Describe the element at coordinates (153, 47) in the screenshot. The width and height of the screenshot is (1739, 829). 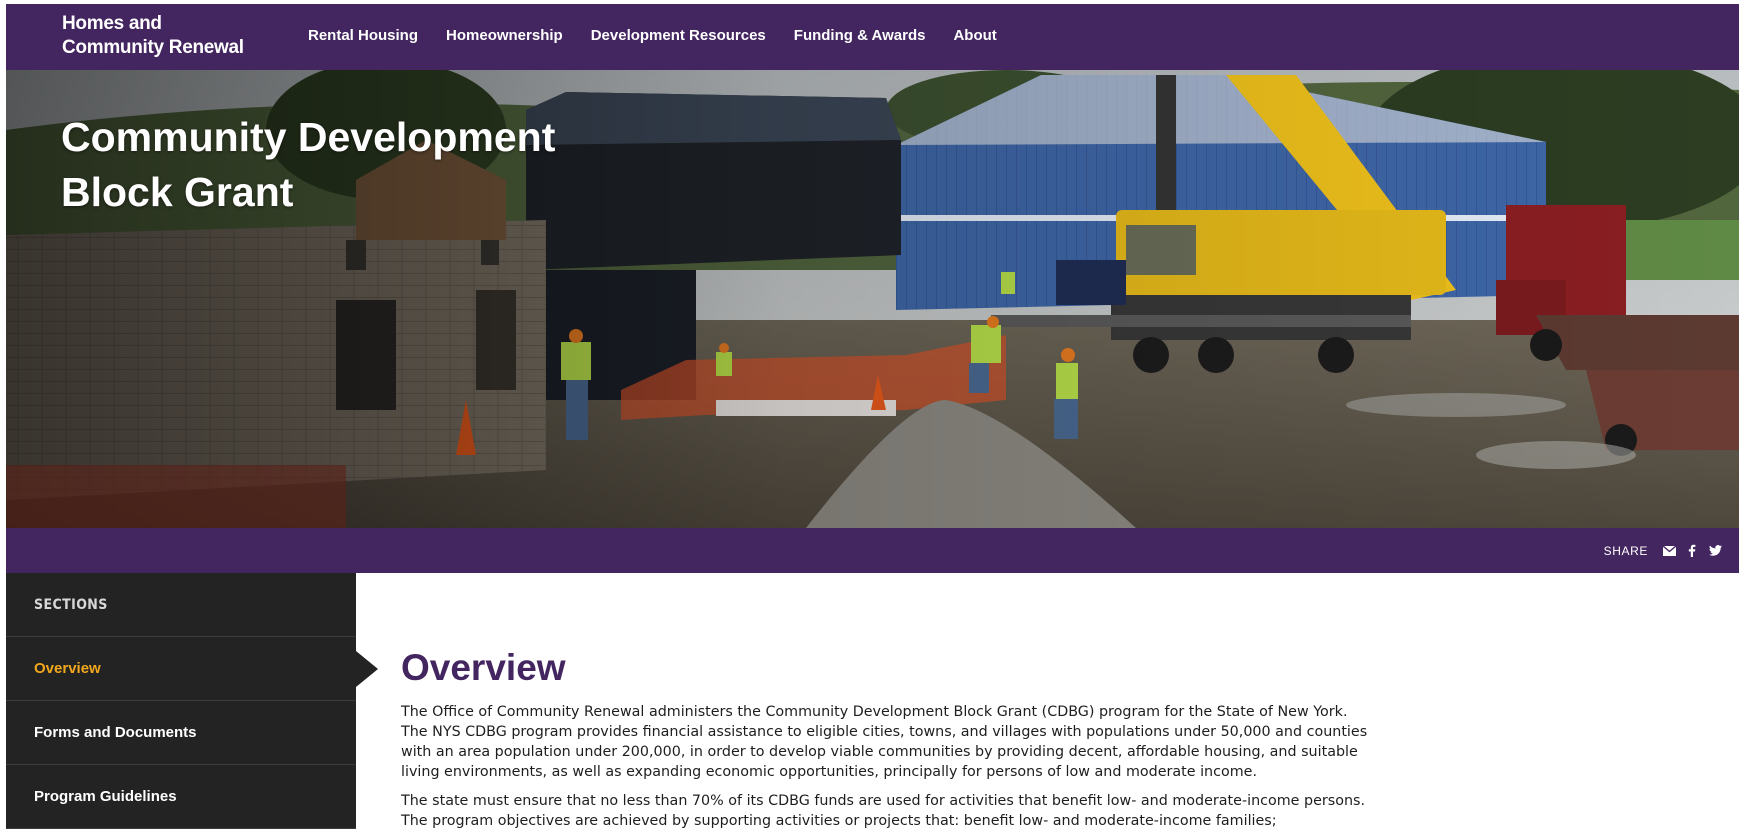
I see `brand-line-2: Community Renewal` at that location.